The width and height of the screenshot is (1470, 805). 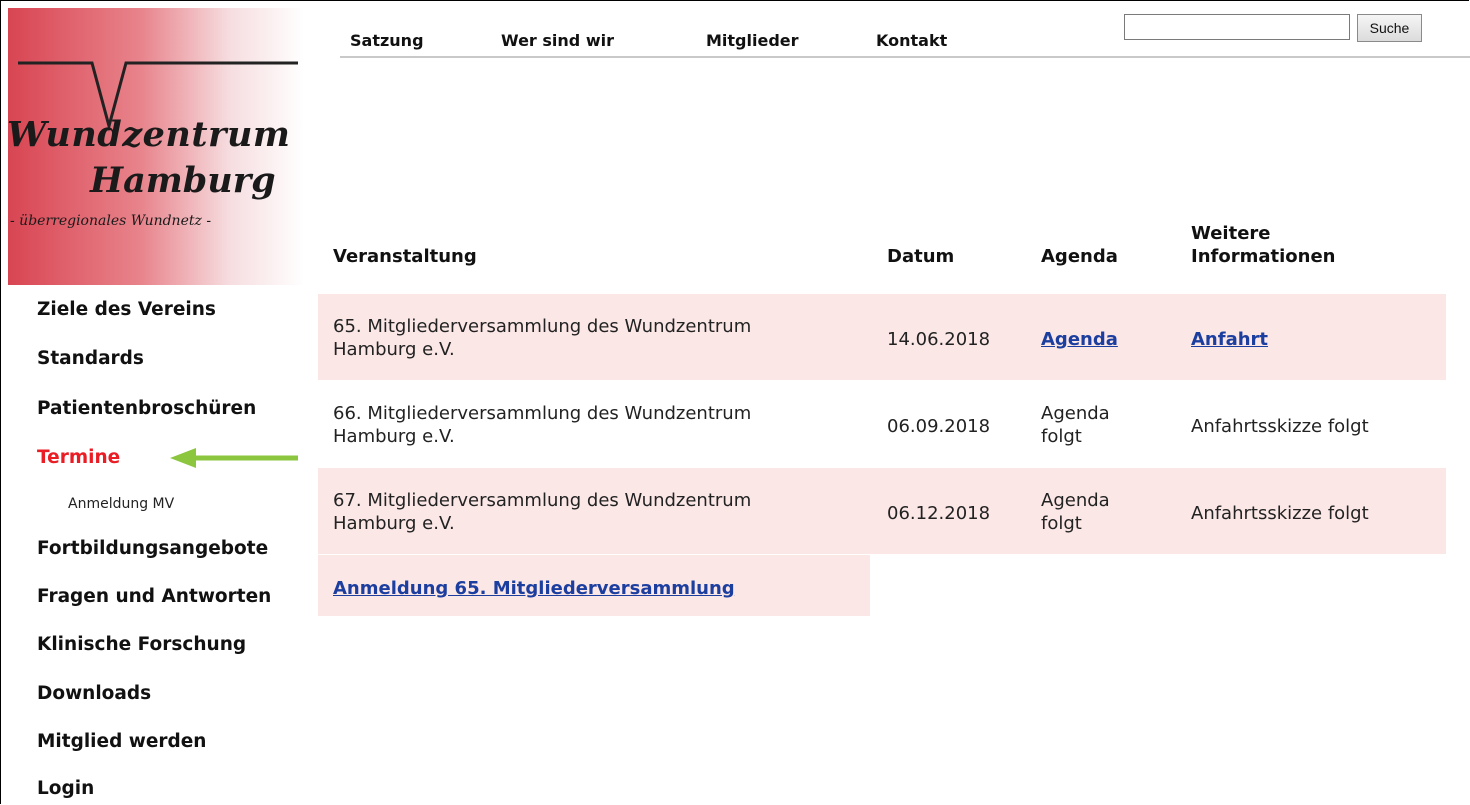 What do you see at coordinates (1263, 245) in the screenshot?
I see `column-header-weitere-informationen: Weitere Informationen` at bounding box center [1263, 245].